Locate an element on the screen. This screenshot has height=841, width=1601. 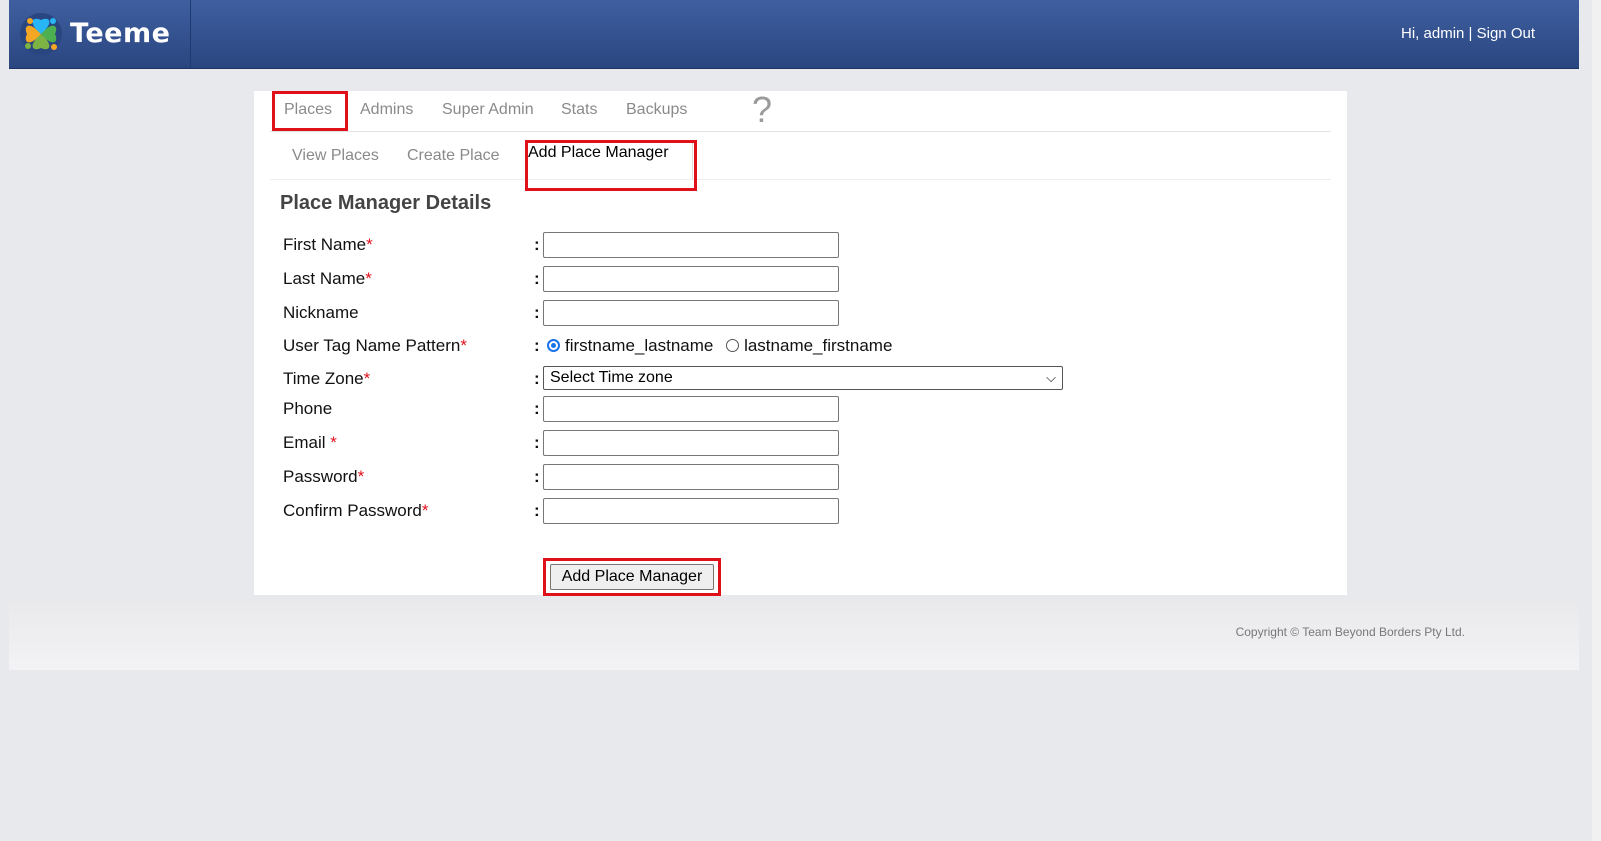
tab-stats: Stats is located at coordinates (579, 110).